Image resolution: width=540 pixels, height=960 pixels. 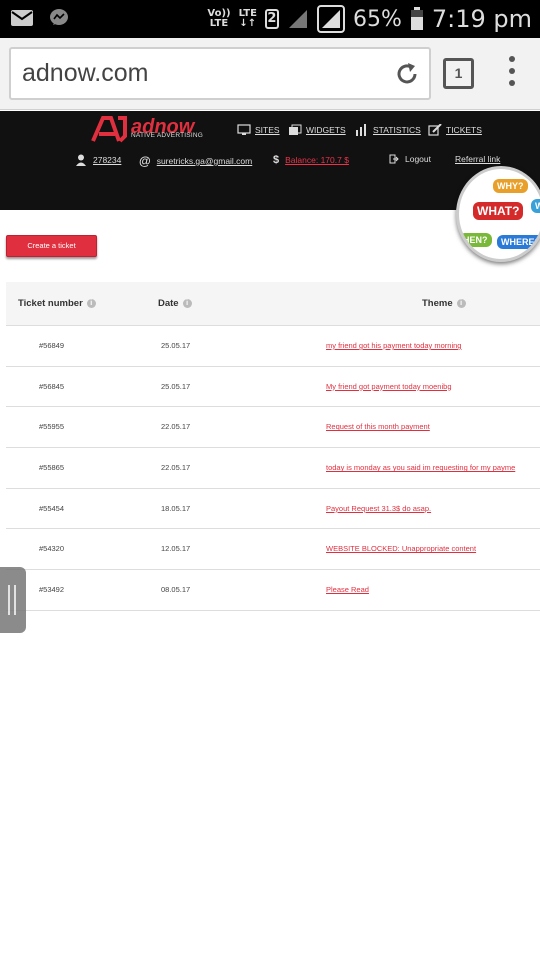 I want to click on tab-switcher-button: 1, so click(x=458, y=73).